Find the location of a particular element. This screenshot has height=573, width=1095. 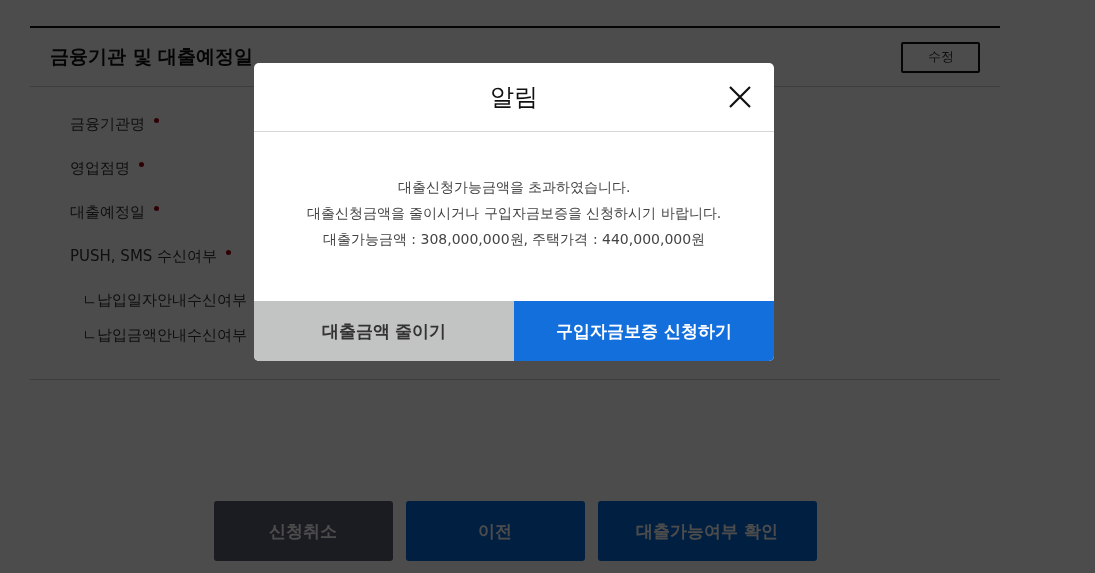

dialog-message: 대출신청가능금액을 초과하였습니다. is located at coordinates (514, 187).